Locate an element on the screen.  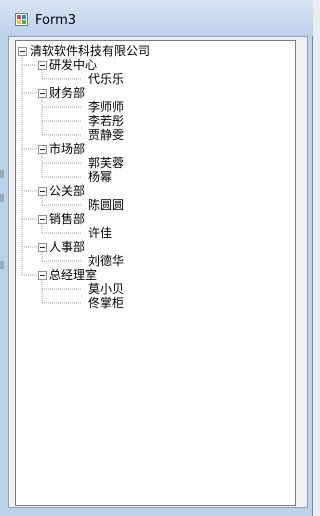
root-collapse-toggle is located at coordinates (22, 51).